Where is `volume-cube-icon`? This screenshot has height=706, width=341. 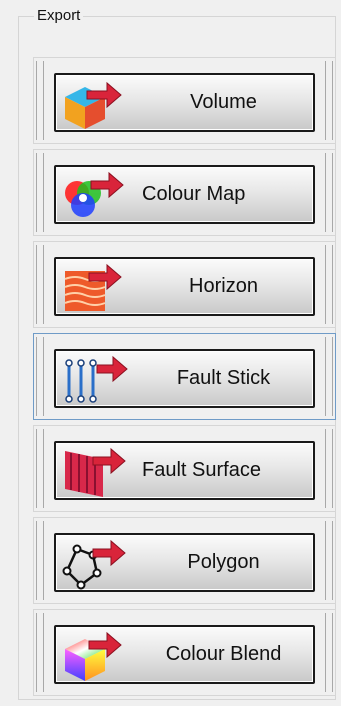
volume-cube-icon is located at coordinates (100, 104).